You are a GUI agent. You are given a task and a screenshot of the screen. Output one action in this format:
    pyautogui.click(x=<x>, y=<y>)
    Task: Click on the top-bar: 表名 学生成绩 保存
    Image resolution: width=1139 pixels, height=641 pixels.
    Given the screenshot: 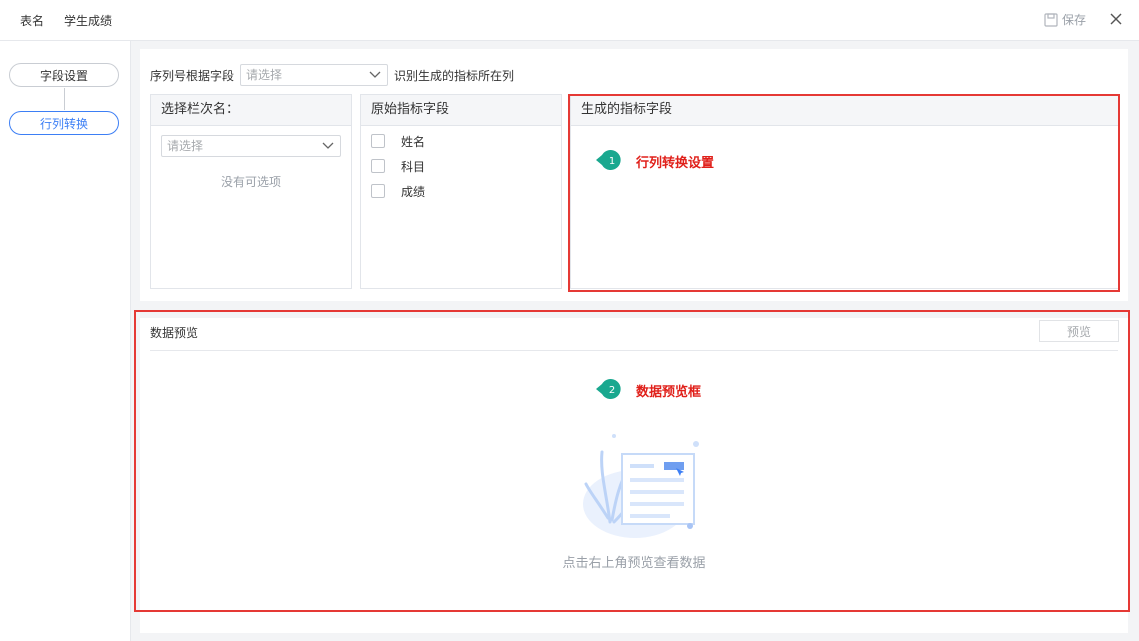 What is the action you would take?
    pyautogui.click(x=569, y=20)
    